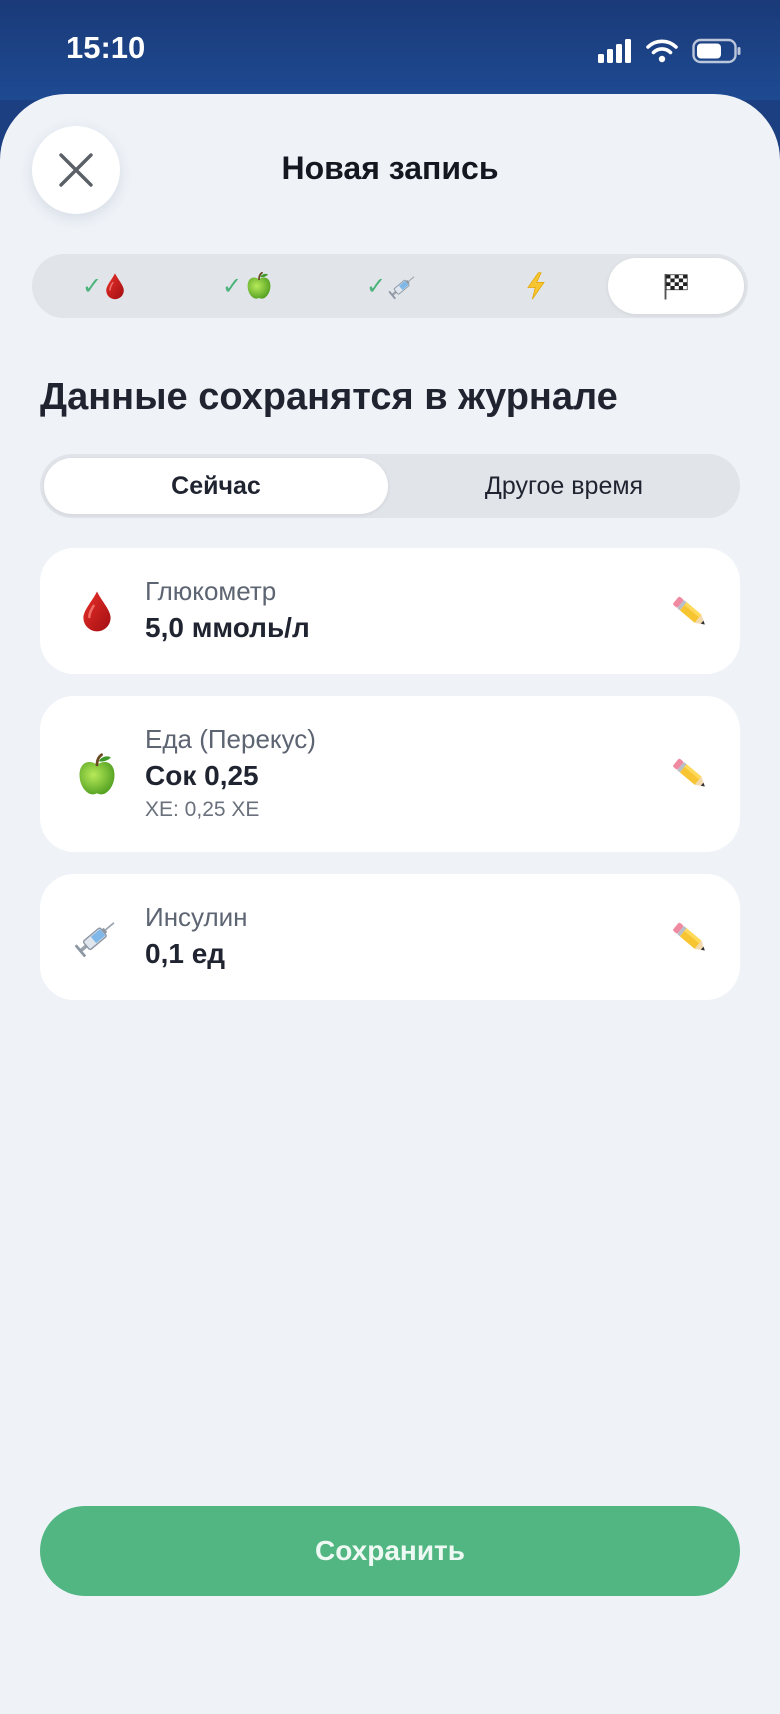 The height and width of the screenshot is (1714, 780). I want to click on step-progress: ✓ ✓ ✓, so click(390, 286).